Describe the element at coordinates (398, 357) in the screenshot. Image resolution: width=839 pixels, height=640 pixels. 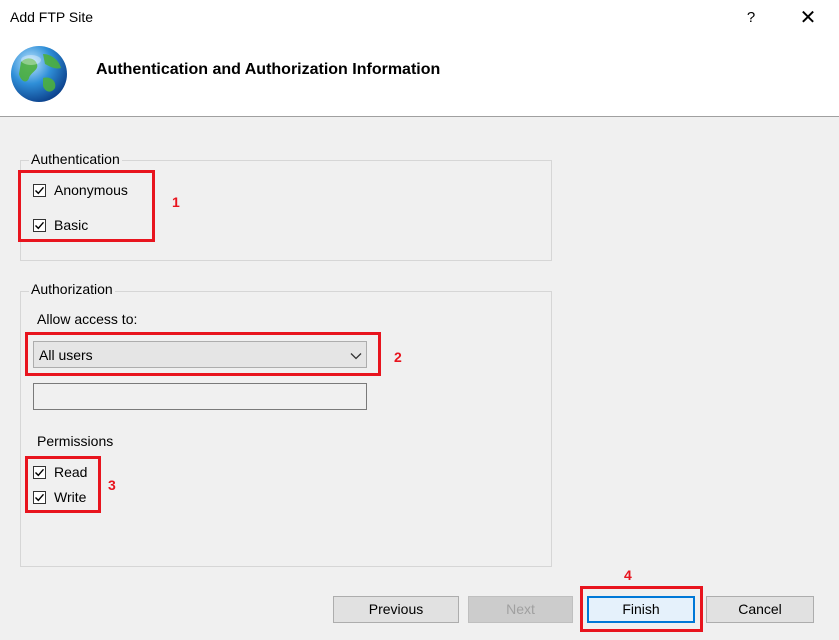
I see `annotation-number-2: 2` at that location.